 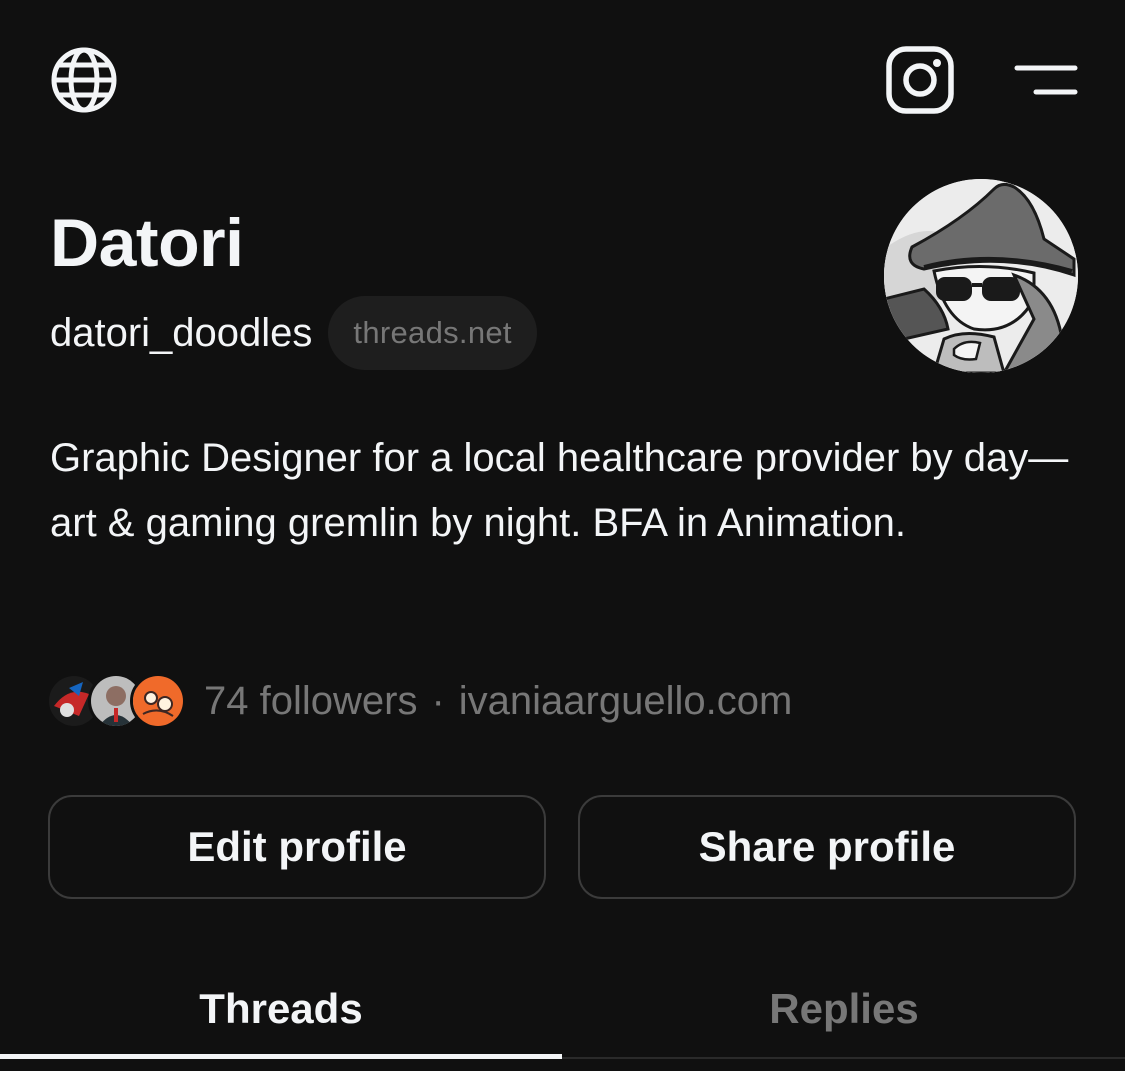 I want to click on instagram-icon, so click(x=920, y=80).